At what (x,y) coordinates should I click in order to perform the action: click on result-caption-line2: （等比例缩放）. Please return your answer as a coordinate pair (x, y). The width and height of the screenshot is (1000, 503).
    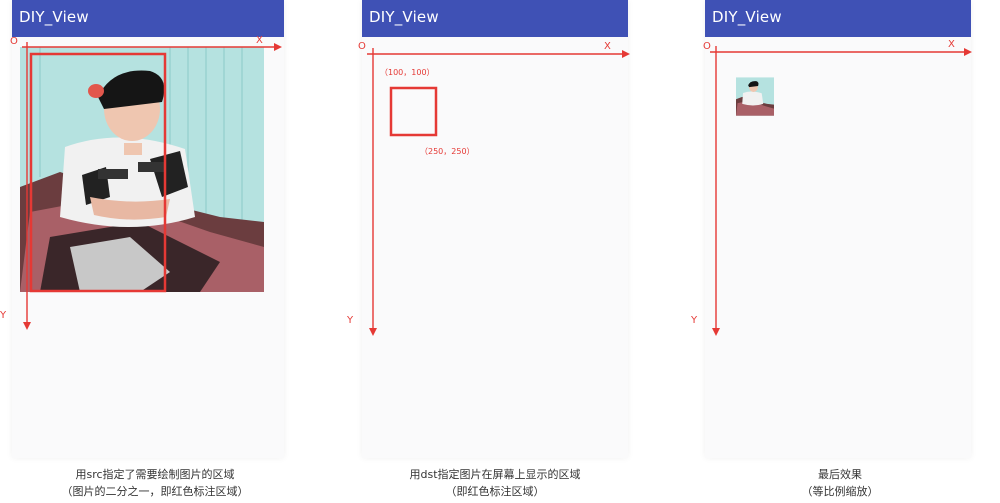
    Looking at the image, I should click on (840, 491).